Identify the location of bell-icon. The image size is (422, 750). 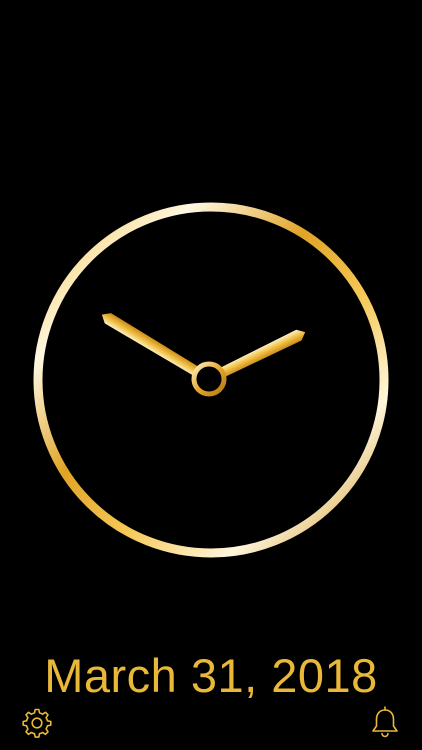
(385, 722).